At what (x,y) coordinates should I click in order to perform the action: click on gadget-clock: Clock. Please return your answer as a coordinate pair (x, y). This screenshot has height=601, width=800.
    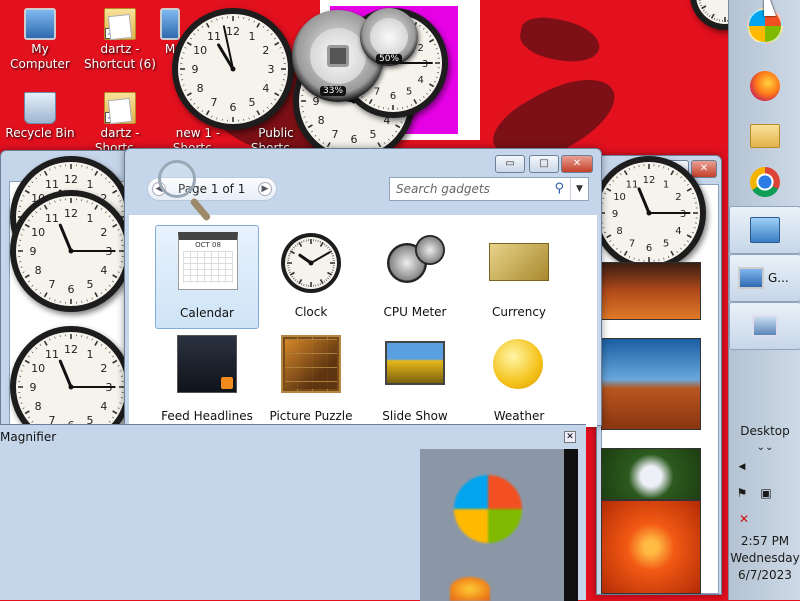
    Looking at the image, I should click on (311, 277).